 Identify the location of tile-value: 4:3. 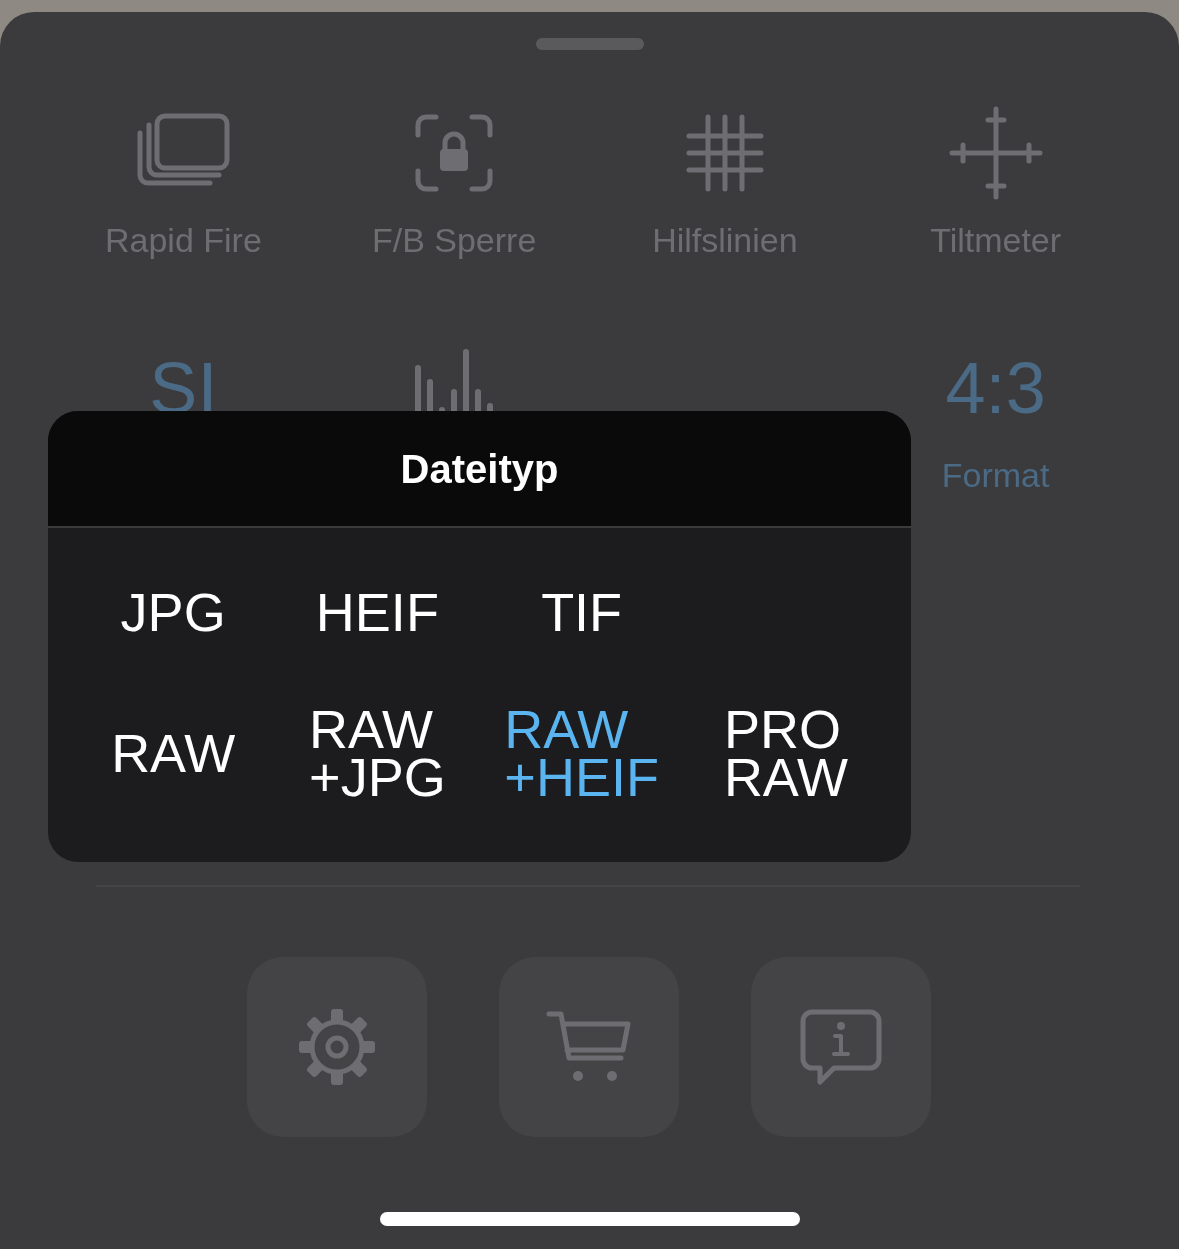
(995, 387).